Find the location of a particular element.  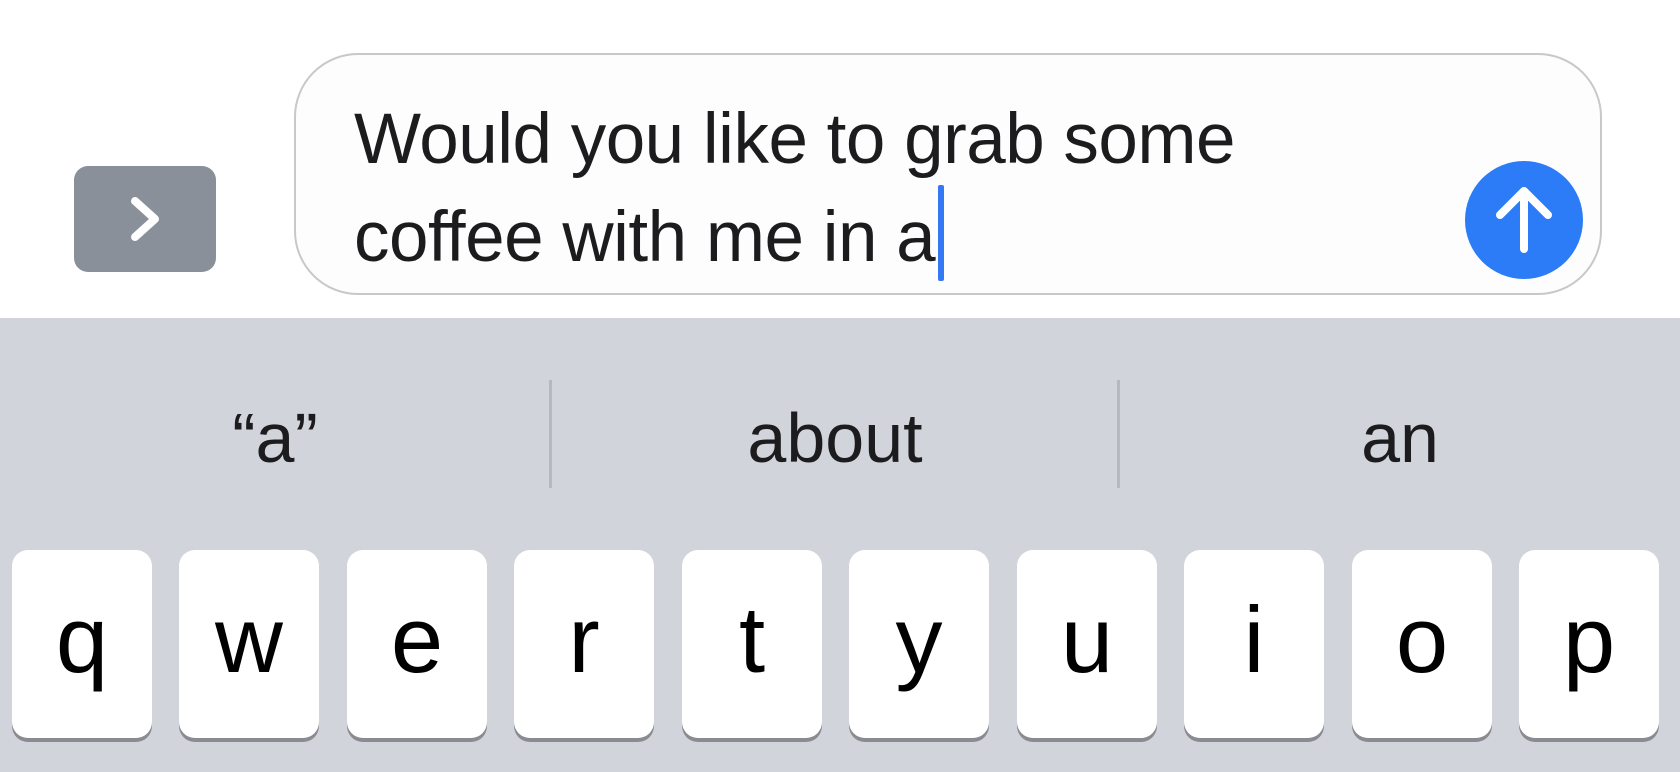

text-cursor is located at coordinates (941, 233).